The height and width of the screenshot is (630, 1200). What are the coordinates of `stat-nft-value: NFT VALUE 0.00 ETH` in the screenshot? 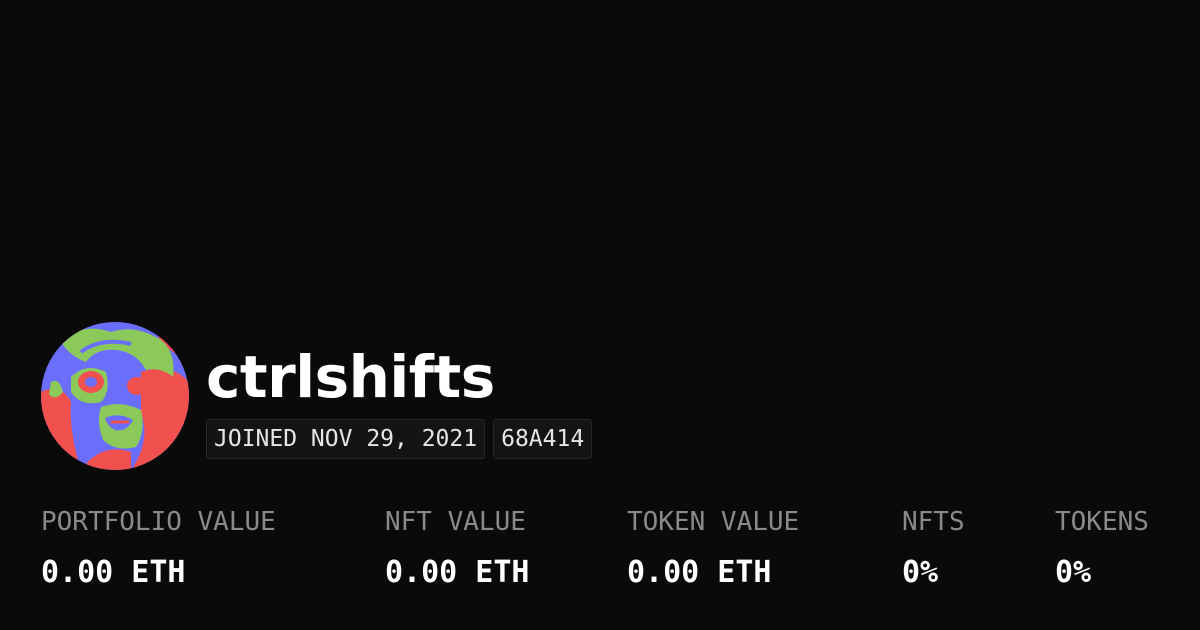 It's located at (457, 548).